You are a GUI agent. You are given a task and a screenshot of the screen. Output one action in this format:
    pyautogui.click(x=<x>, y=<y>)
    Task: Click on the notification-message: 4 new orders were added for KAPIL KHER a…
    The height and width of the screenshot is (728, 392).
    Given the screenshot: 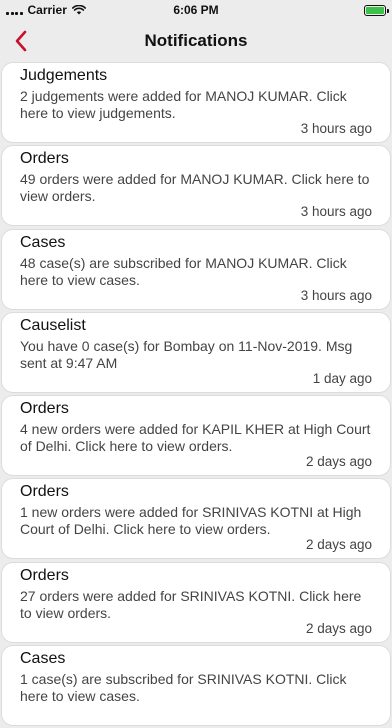 What is the action you would take?
    pyautogui.click(x=195, y=438)
    